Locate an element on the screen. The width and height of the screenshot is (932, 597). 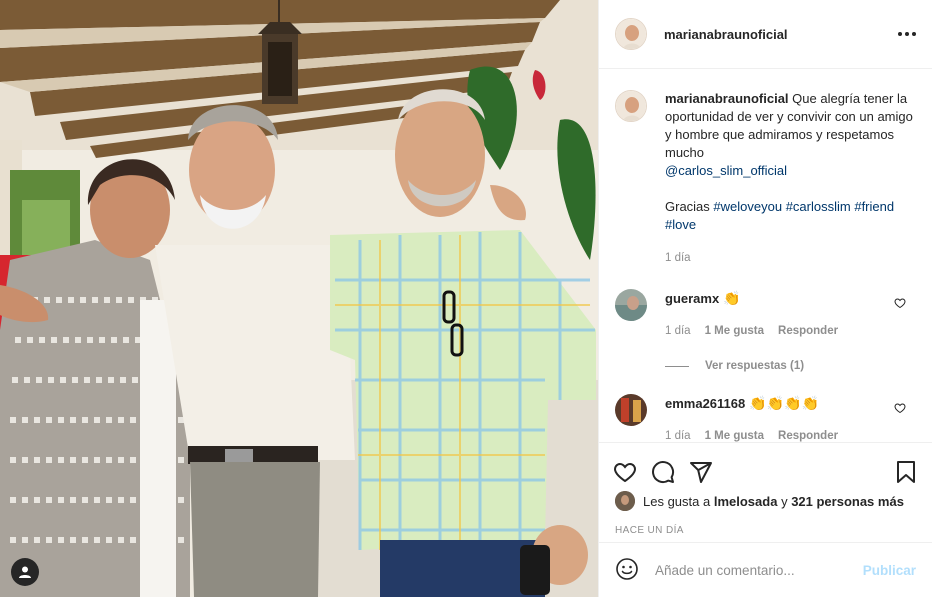
caption-username: marianabraunoficial is located at coordinates (727, 98).